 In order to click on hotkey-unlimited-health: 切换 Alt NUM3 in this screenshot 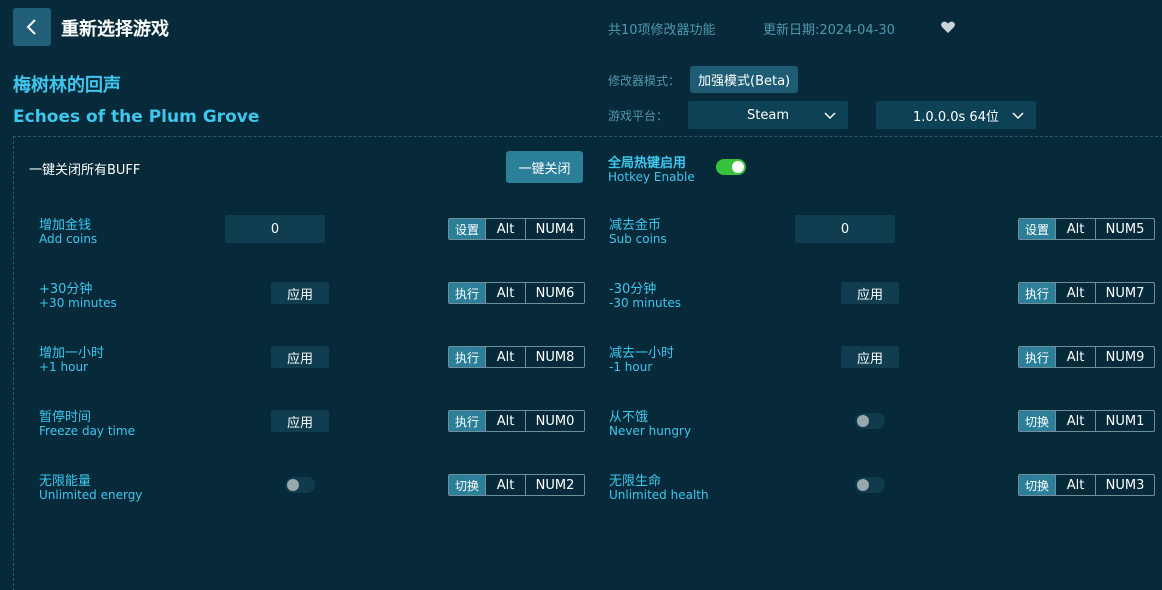, I will do `click(1086, 485)`.